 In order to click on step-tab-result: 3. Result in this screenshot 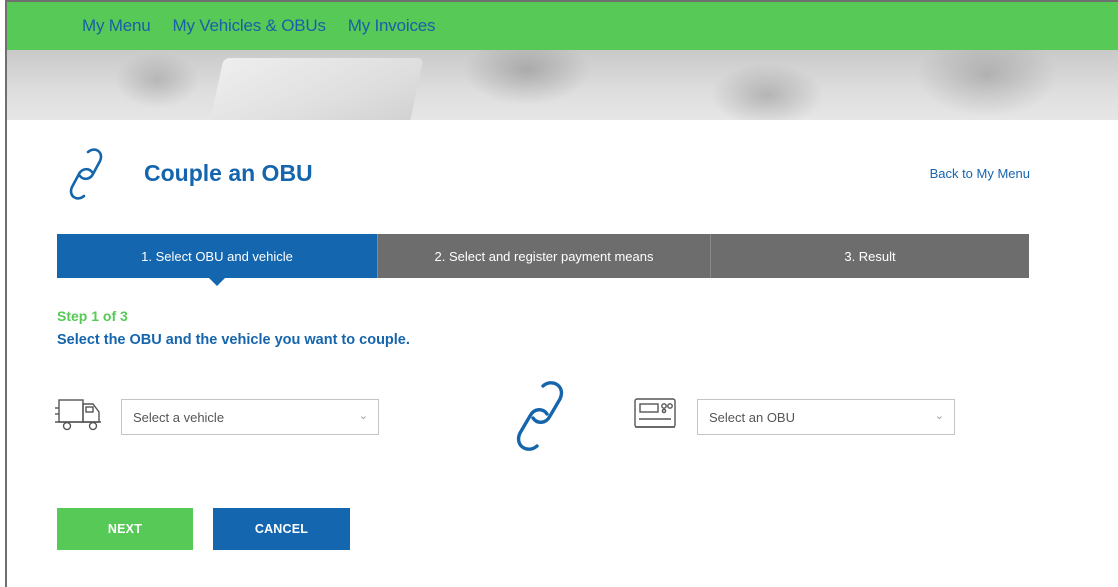, I will do `click(870, 256)`.